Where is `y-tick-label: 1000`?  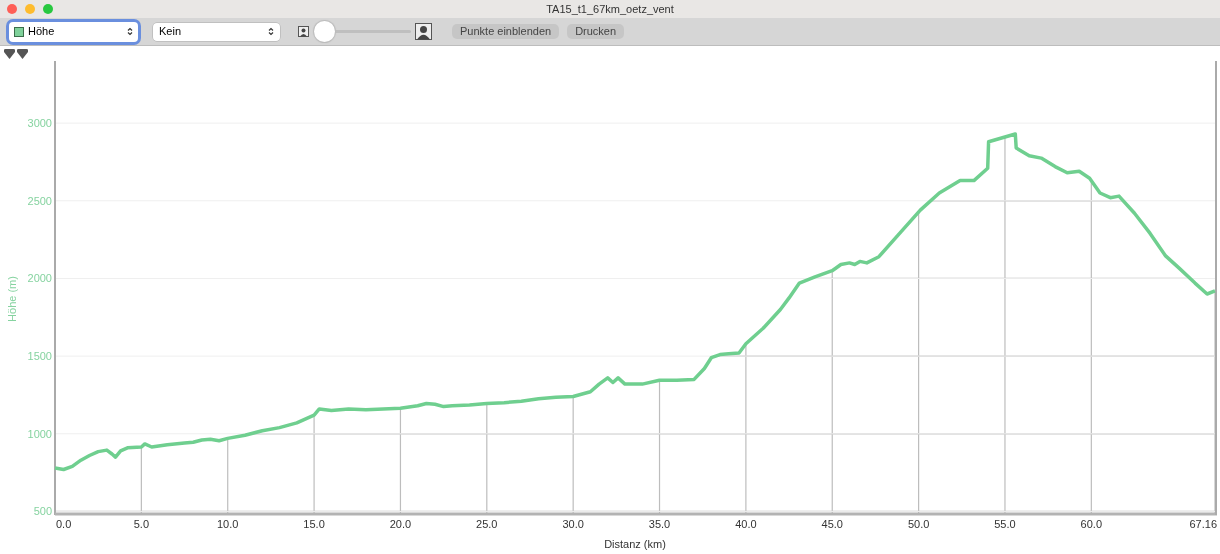
y-tick-label: 1000 is located at coordinates (39, 433).